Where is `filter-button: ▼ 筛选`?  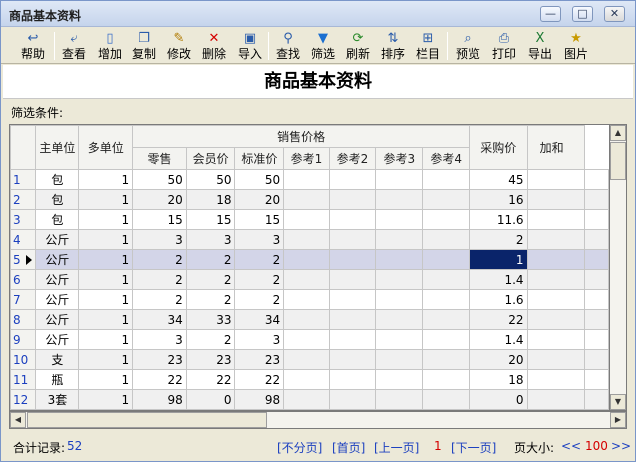
filter-button: ▼ 筛选 is located at coordinates (323, 46).